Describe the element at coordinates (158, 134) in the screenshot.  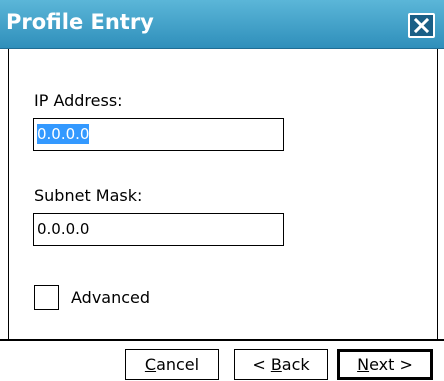
I see `ip-address-field: 0.0.0.0` at that location.